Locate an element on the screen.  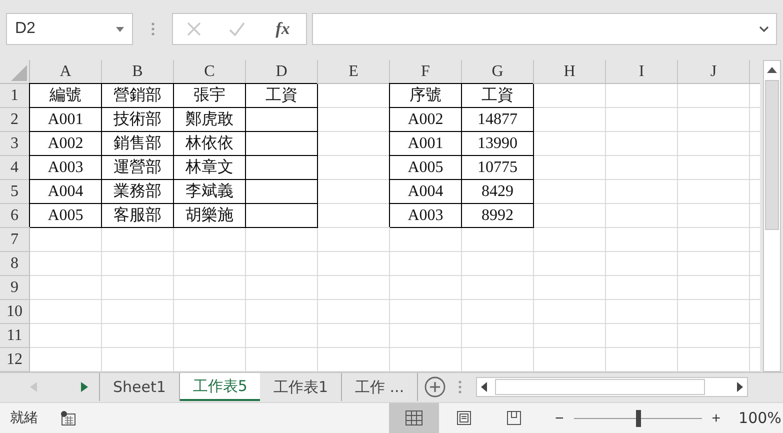
row-header: 4 is located at coordinates (15, 168).